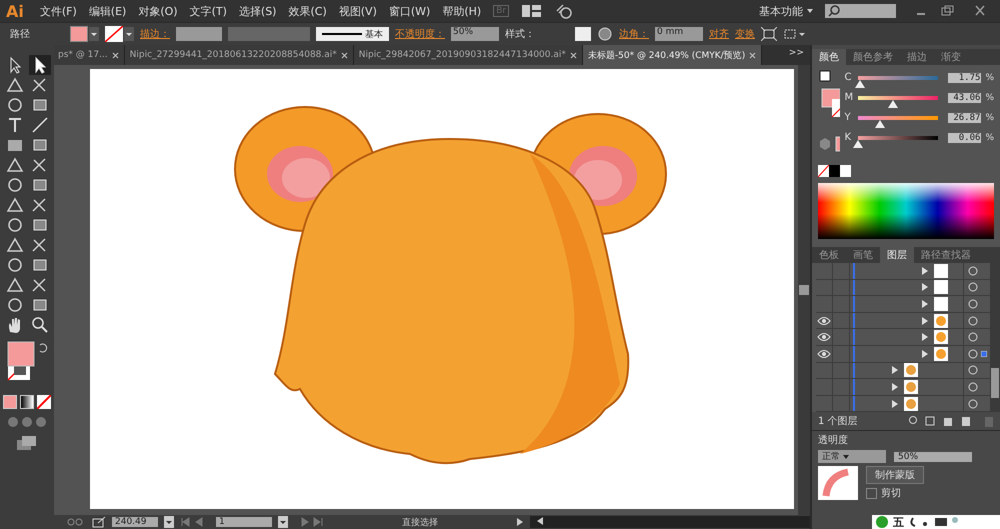 The width and height of the screenshot is (1000, 529). What do you see at coordinates (307, 11) in the screenshot?
I see `menu-item: 效果(C)` at bounding box center [307, 11].